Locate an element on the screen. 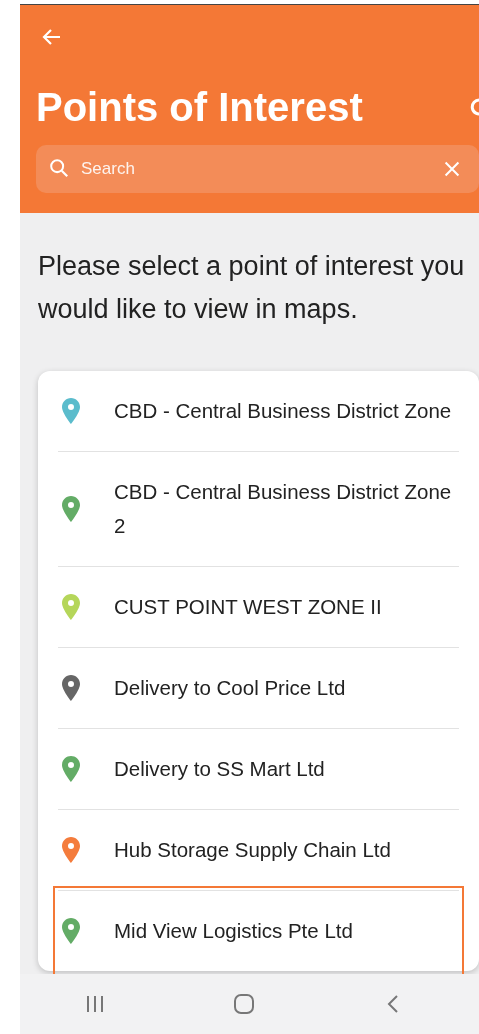 Image resolution: width=479 pixels, height=1034 pixels. poi-list-item: CUST POINT WEST ZONE II is located at coordinates (258, 607).